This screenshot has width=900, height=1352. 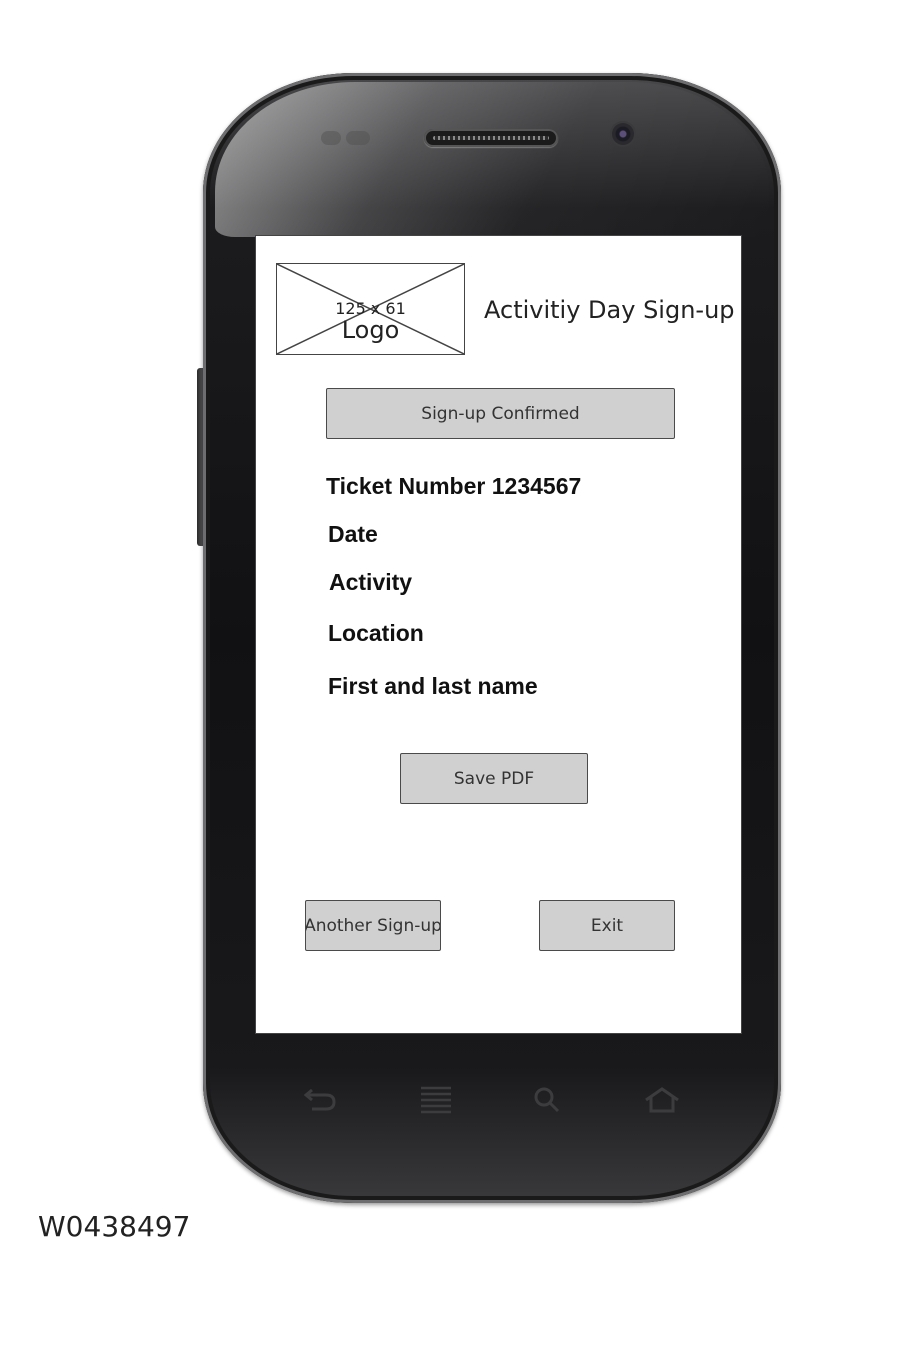 I want to click on front-camera-icon, so click(x=623, y=134).